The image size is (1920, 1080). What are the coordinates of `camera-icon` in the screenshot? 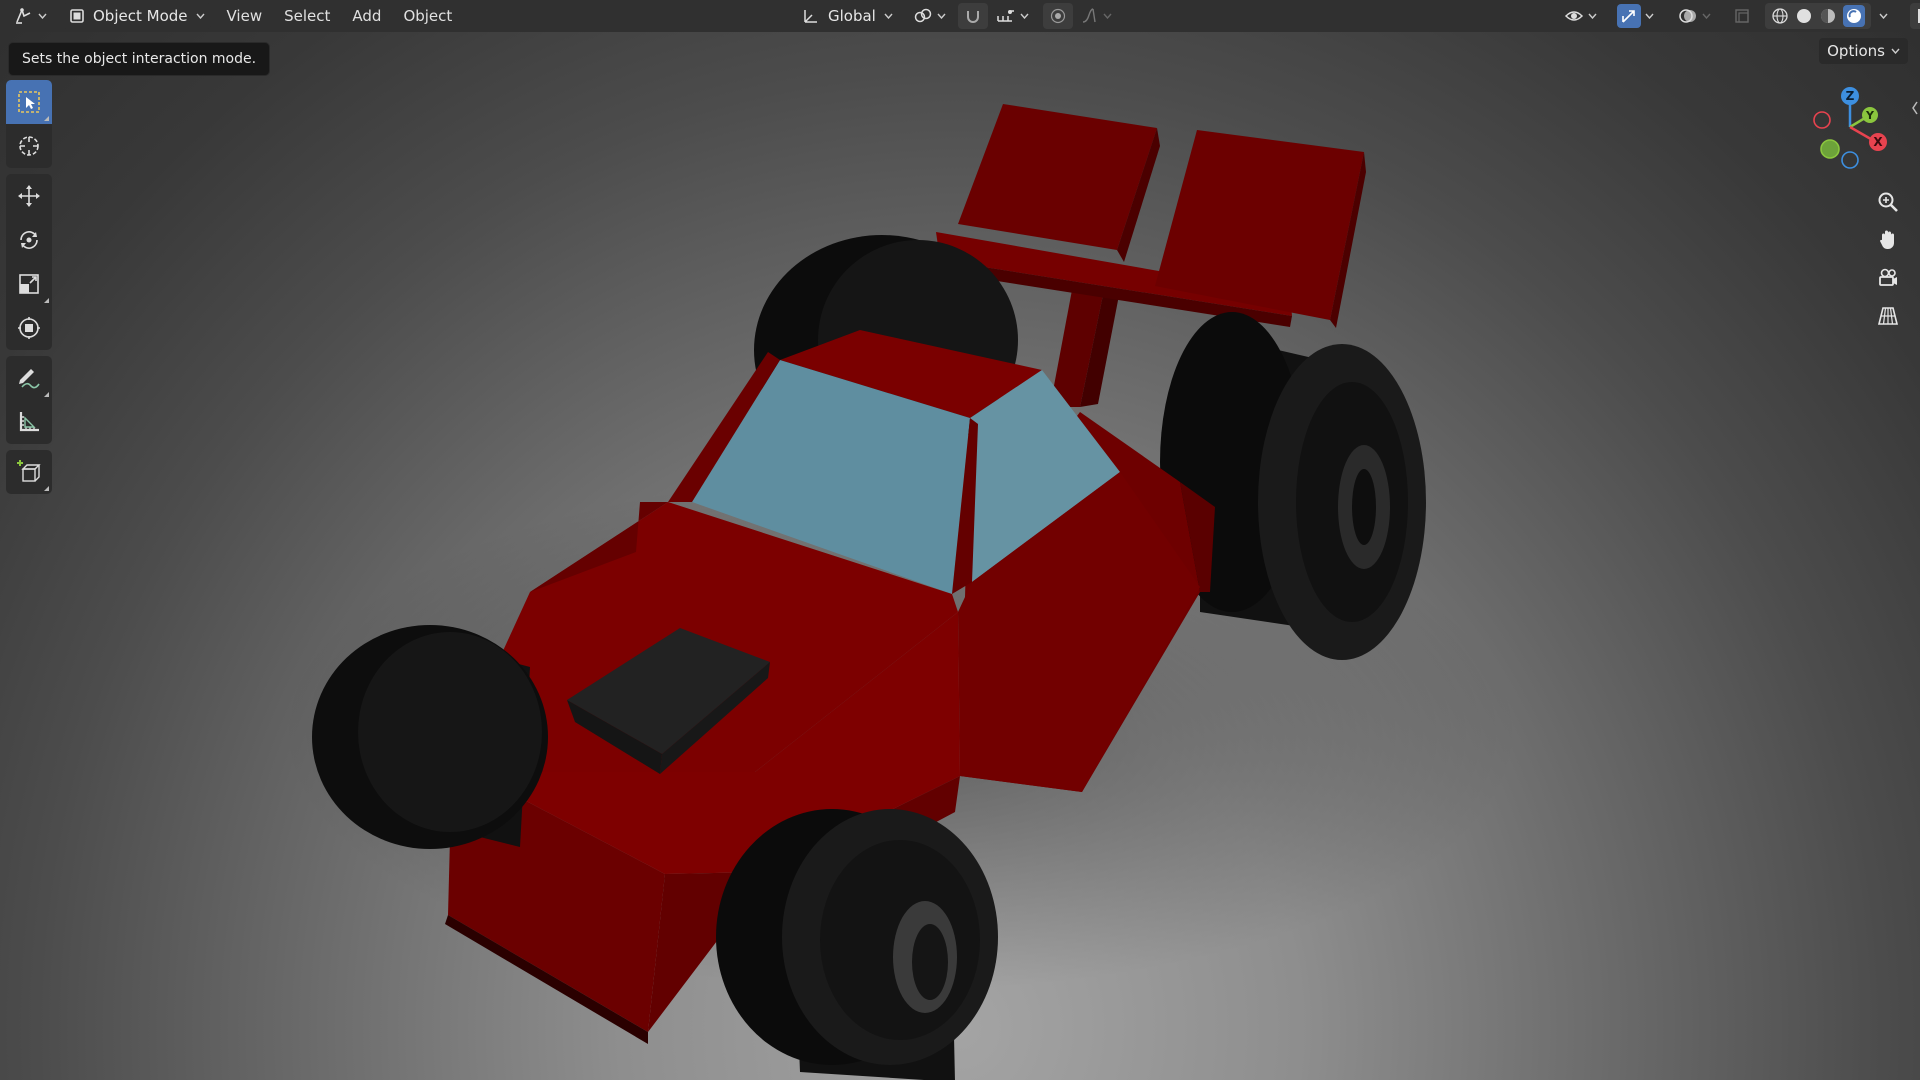 It's located at (1888, 277).